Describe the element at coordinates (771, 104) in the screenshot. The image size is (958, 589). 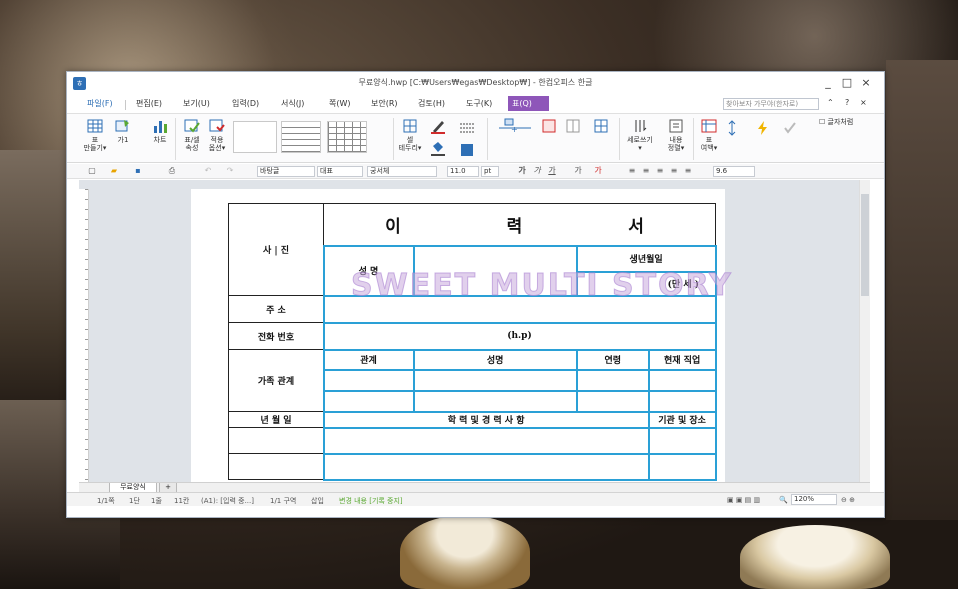
I see `help-search-input: 찾아보자 가무야(한자로)` at that location.